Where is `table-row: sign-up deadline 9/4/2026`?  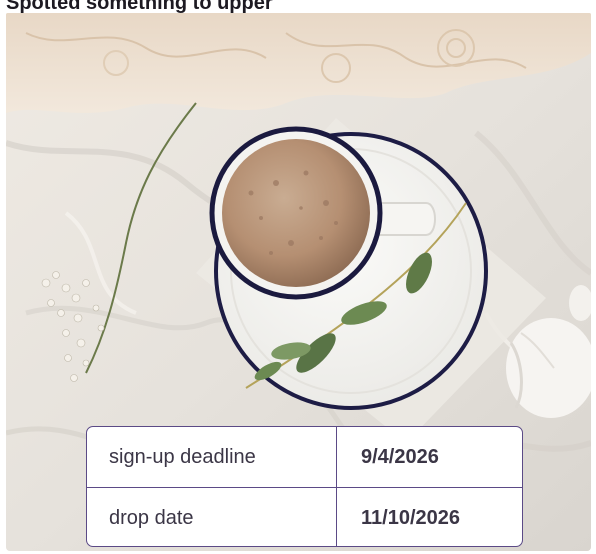
table-row: sign-up deadline 9/4/2026 is located at coordinates (304, 457).